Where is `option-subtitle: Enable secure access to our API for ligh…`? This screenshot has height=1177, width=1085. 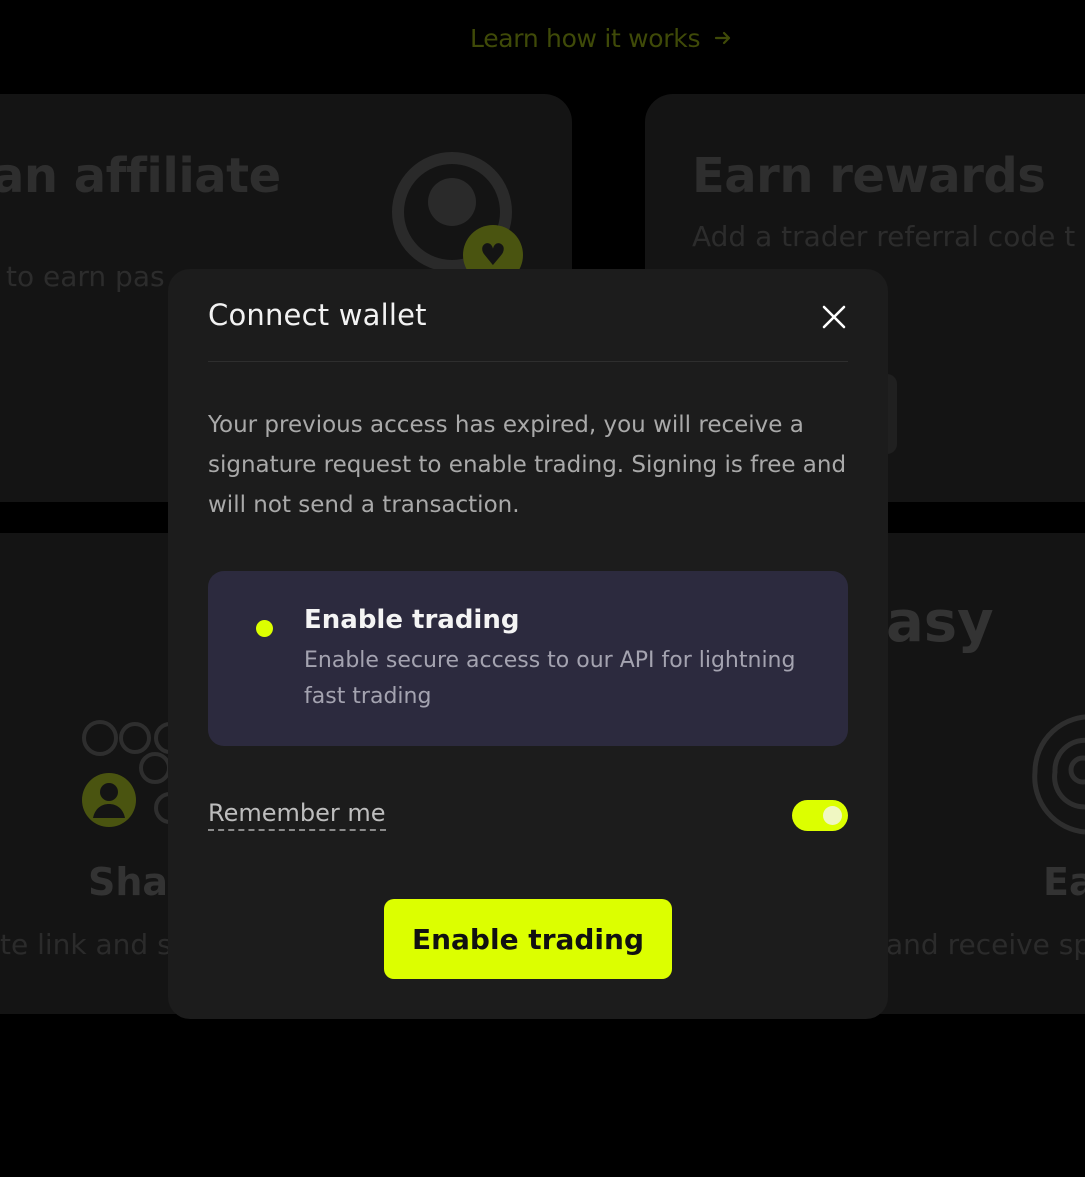
option-subtitle: Enable secure access to our API for ligh… is located at coordinates (550, 678).